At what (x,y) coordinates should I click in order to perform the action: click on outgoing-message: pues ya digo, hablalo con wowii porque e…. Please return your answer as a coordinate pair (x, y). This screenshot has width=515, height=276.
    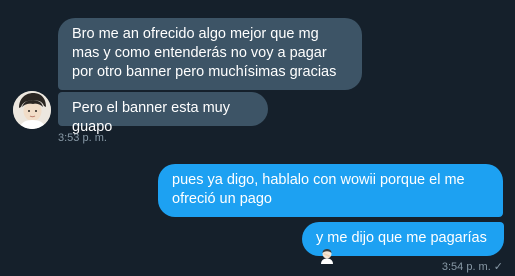
    Looking at the image, I should click on (330, 190).